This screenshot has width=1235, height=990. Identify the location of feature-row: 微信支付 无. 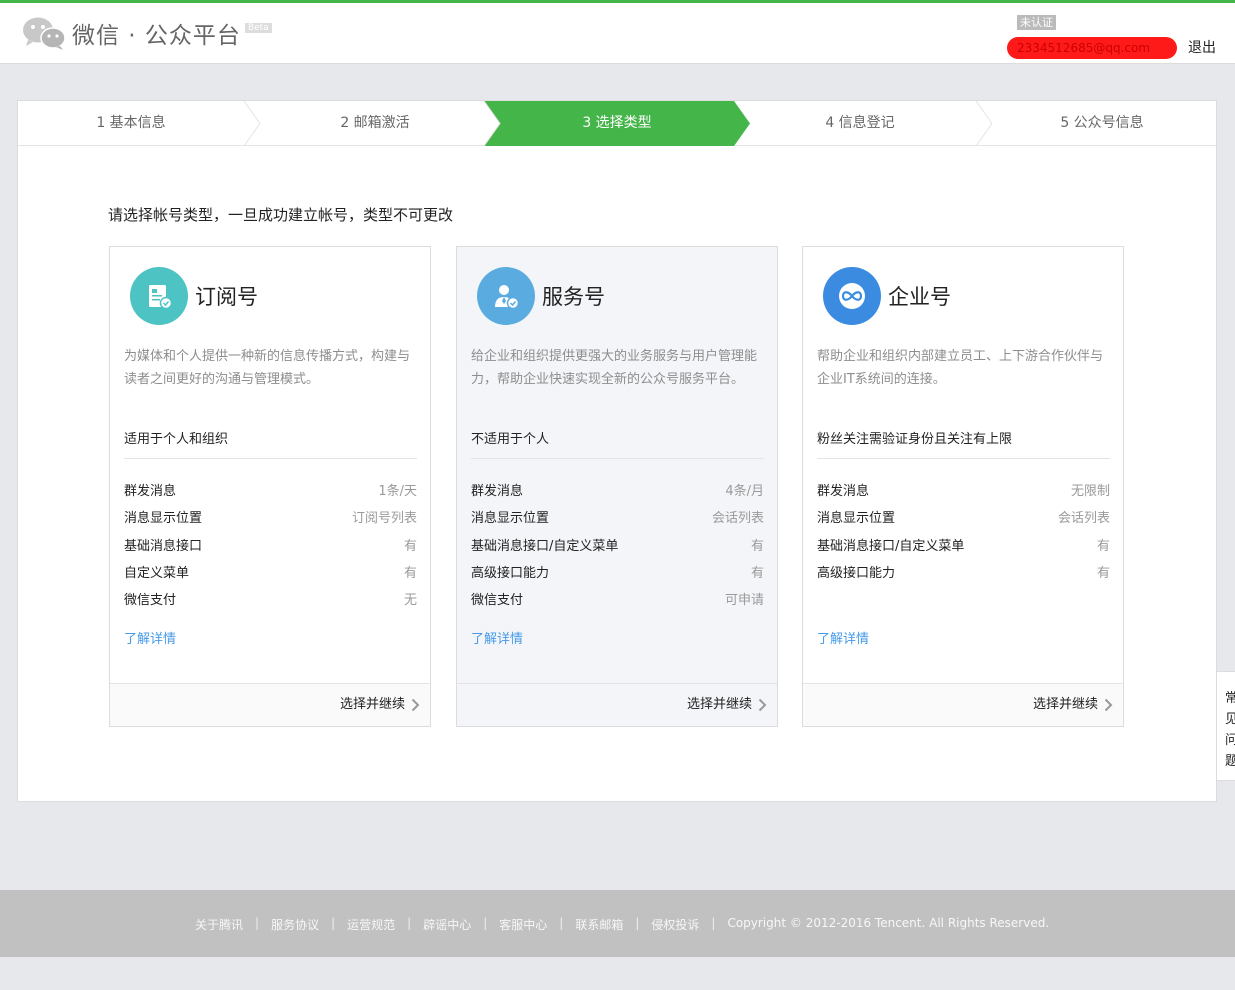
(270, 602).